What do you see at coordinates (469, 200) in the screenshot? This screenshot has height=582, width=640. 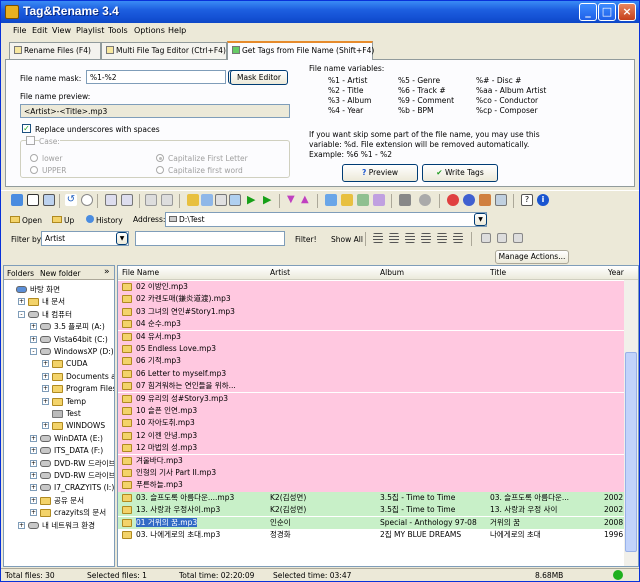 I see `amazon-icon` at bounding box center [469, 200].